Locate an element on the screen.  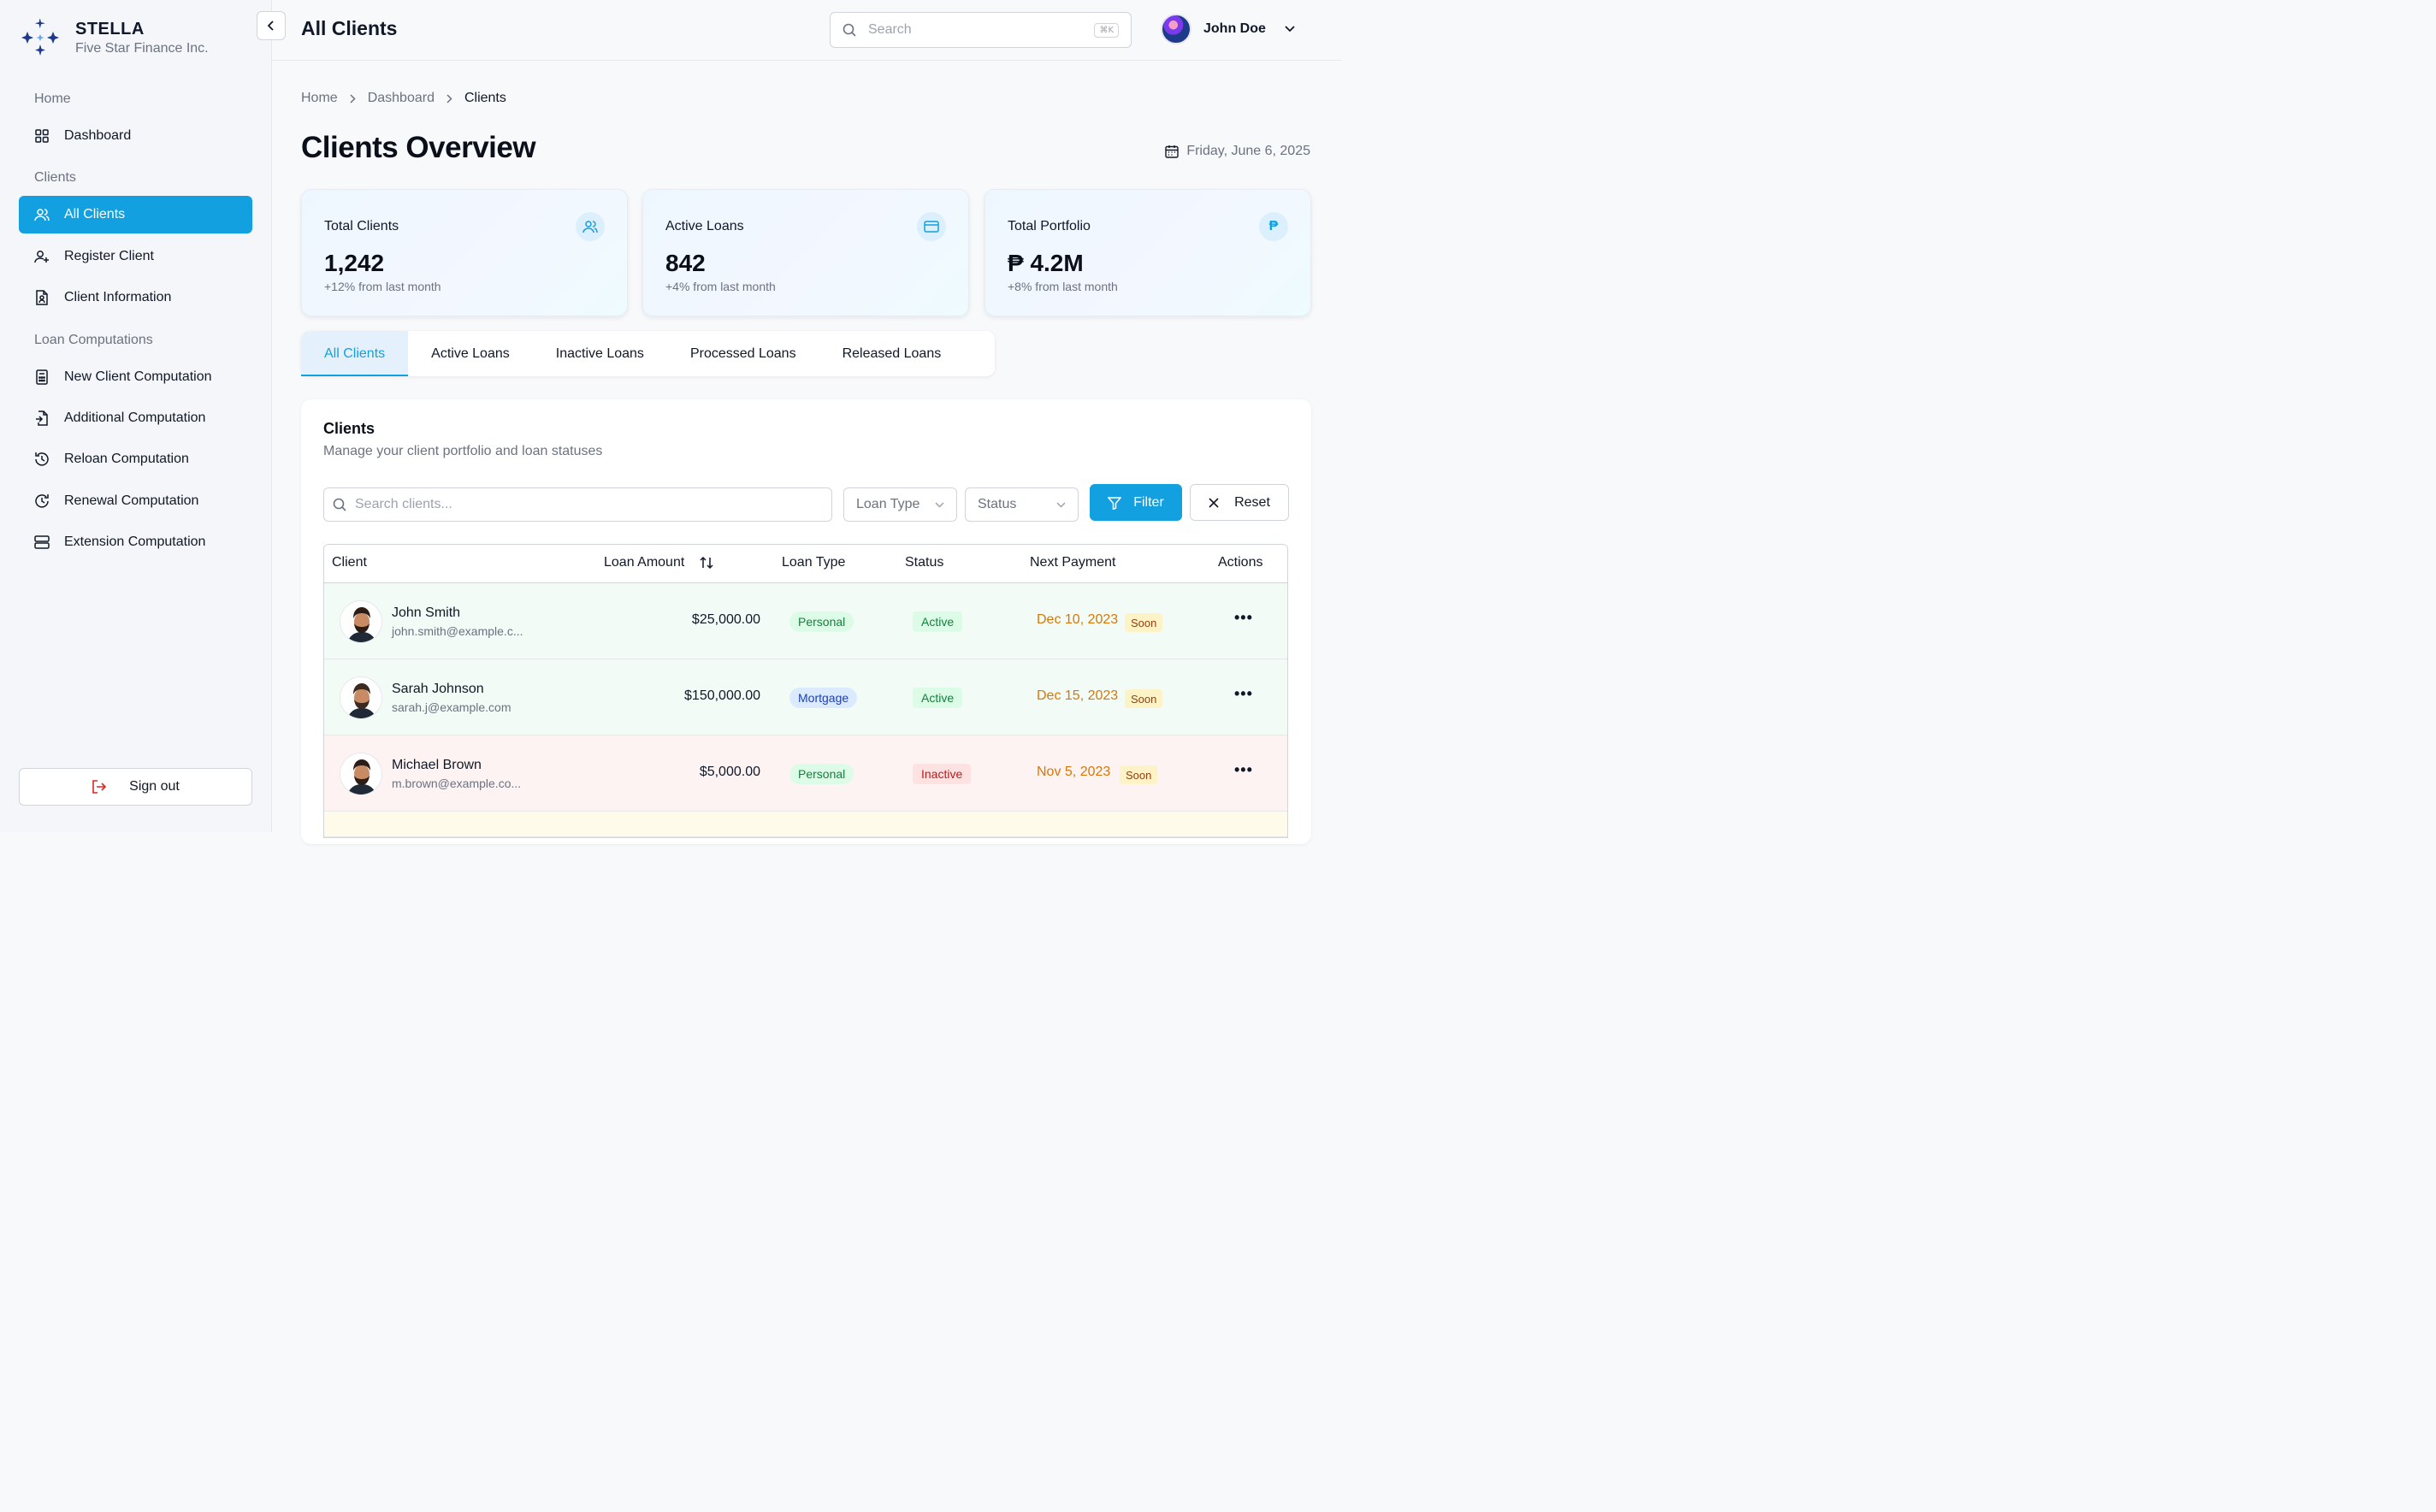
stat-delta: +12% from last month is located at coordinates (382, 286).